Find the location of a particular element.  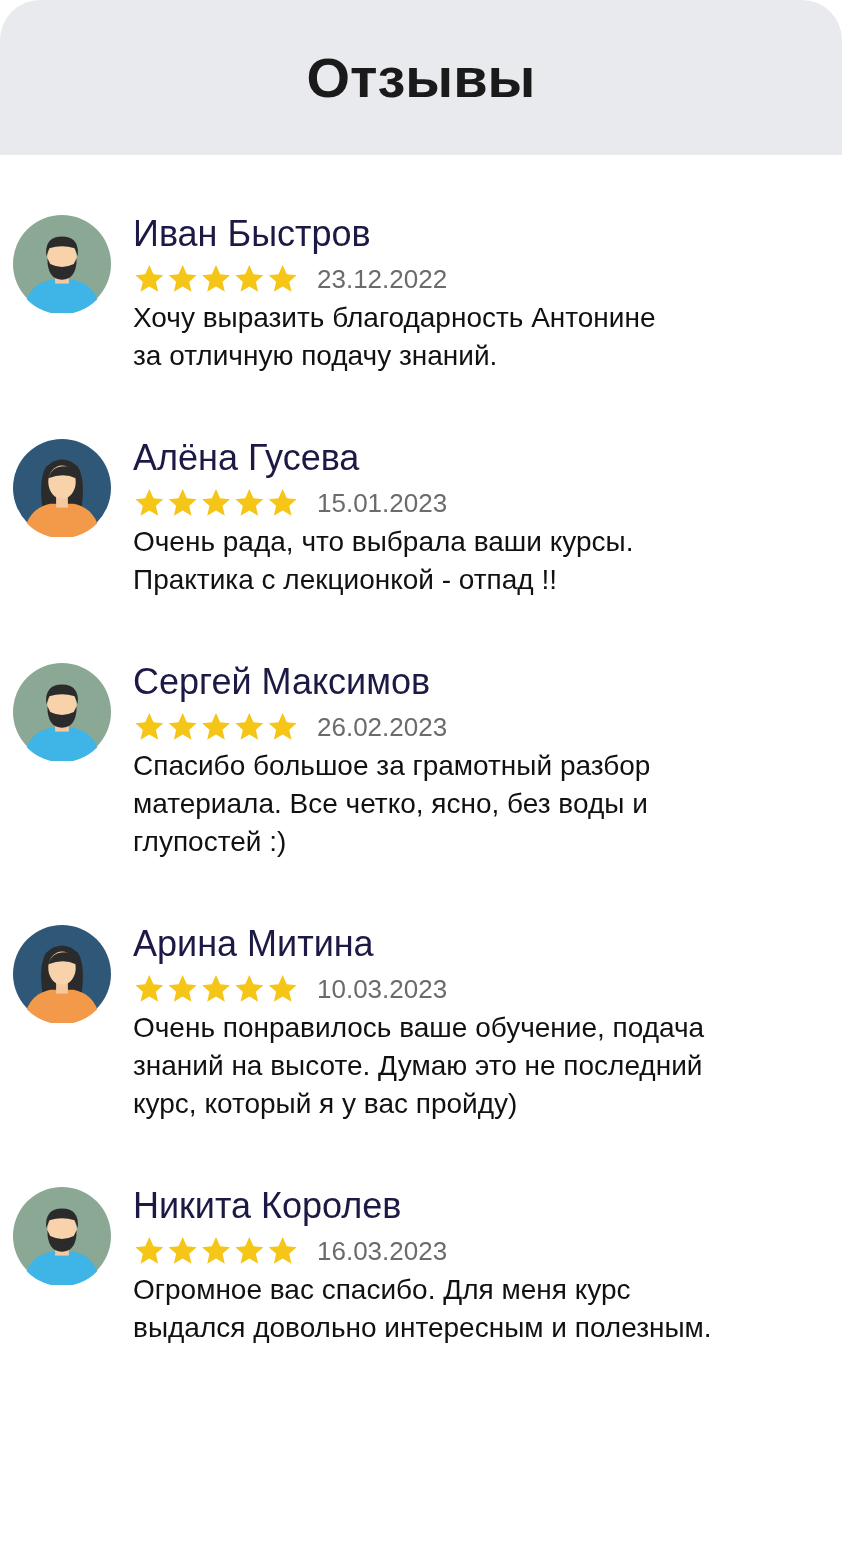

review-text: Очень рада, что выбрала ваши курсы. Практика с лекционкой - отпад !! is located at coordinates (384, 561).